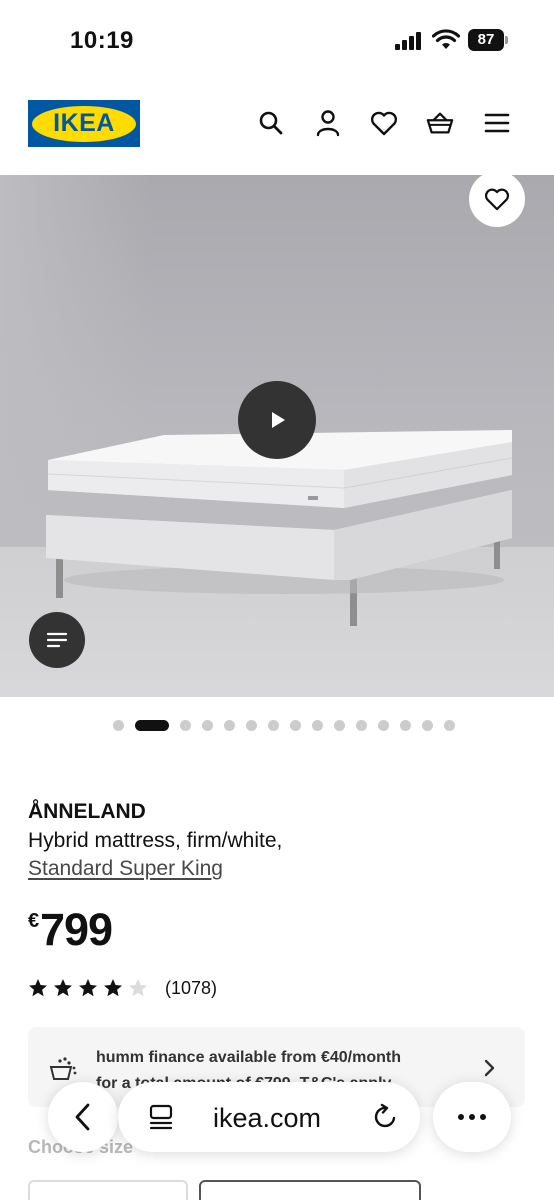 This screenshot has height=1200, width=554. I want to click on mattress-product-image, so click(279, 528).